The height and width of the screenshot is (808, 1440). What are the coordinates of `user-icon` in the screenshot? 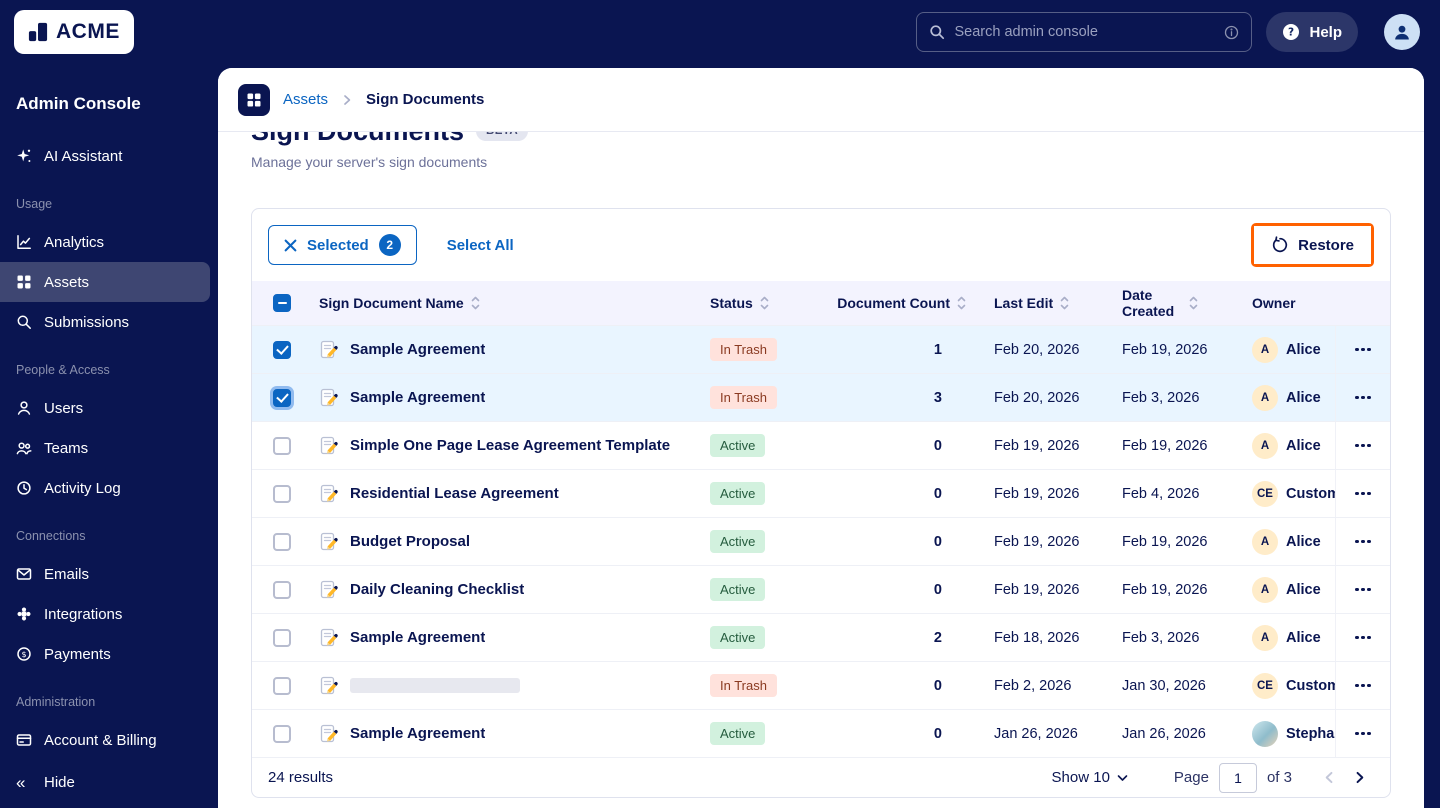 It's located at (24, 408).